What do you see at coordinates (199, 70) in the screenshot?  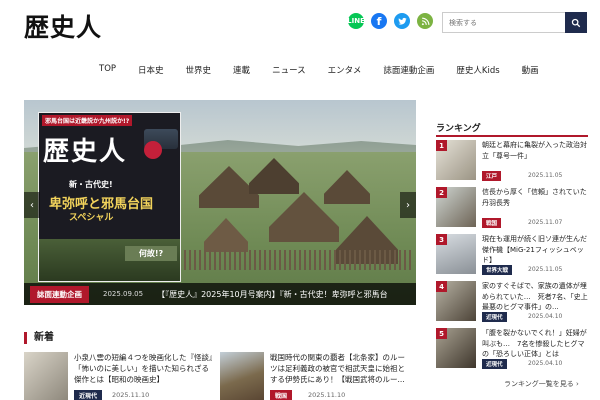 I see `nav-world-history: 世界史` at bounding box center [199, 70].